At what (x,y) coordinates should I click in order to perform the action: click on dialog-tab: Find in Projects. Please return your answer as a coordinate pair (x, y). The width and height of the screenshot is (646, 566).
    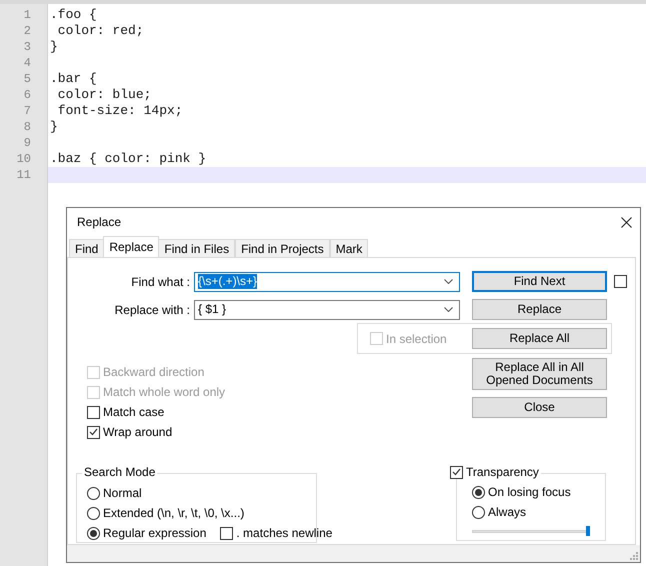
    Looking at the image, I should click on (282, 248).